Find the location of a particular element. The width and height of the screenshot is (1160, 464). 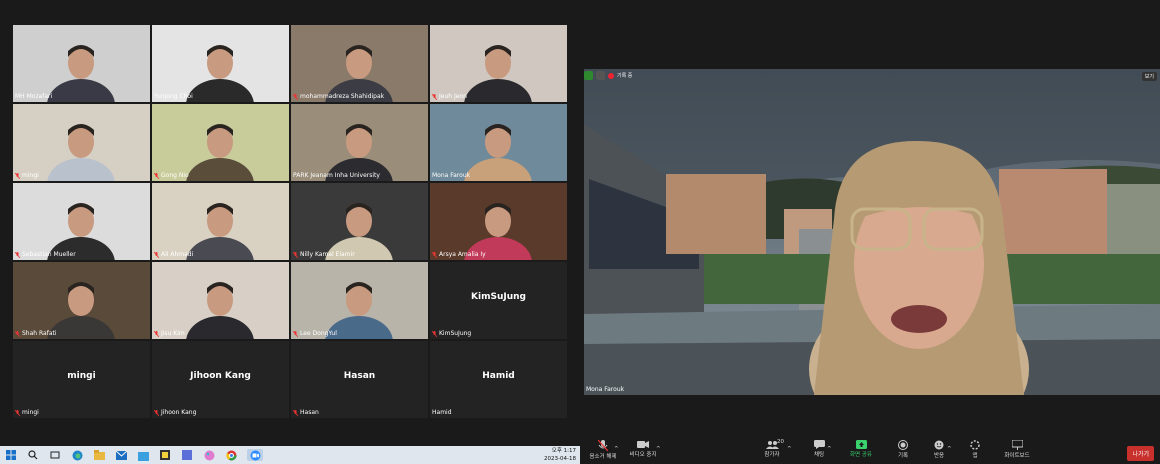

participant-tile: Mona Farouk is located at coordinates (498, 142).